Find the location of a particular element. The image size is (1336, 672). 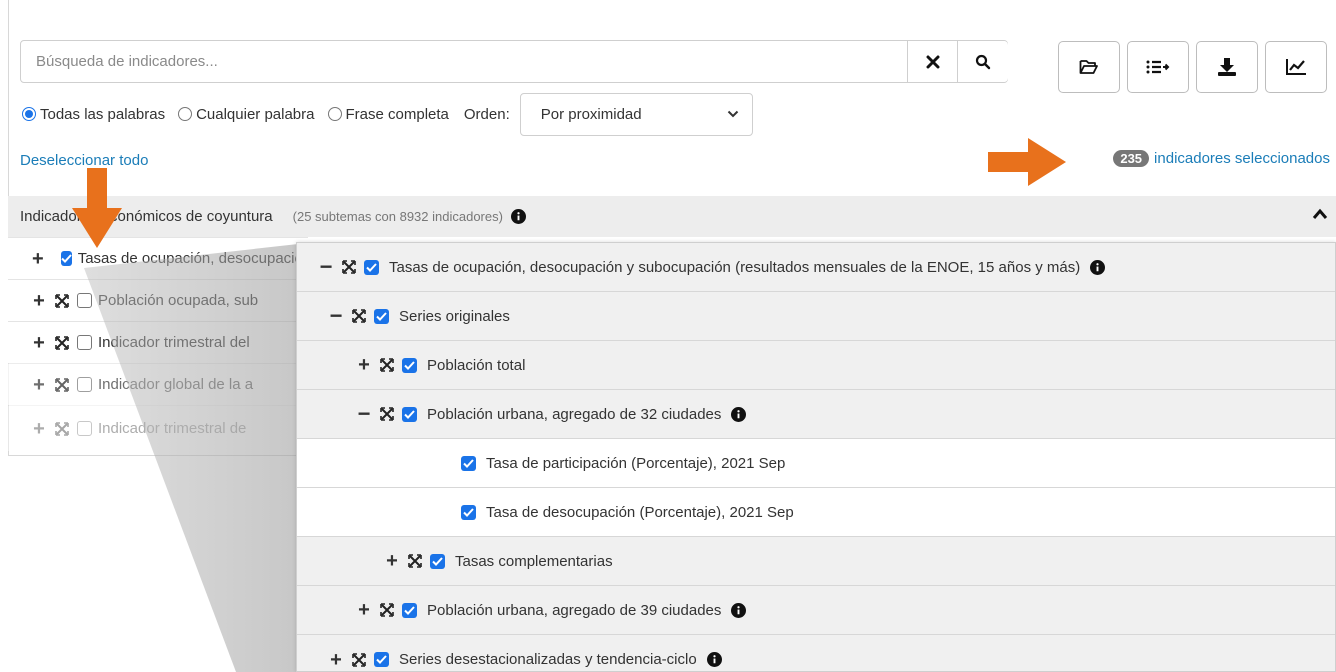

radio-label: Cualquier palabra is located at coordinates (255, 114).